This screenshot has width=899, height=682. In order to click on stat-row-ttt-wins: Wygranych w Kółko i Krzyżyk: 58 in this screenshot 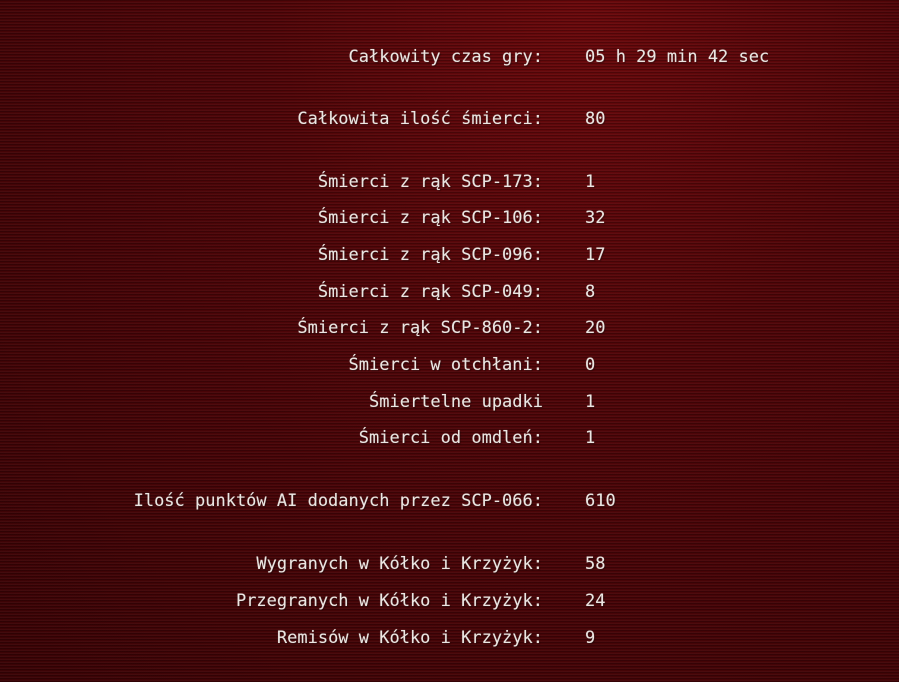, I will do `click(449, 564)`.